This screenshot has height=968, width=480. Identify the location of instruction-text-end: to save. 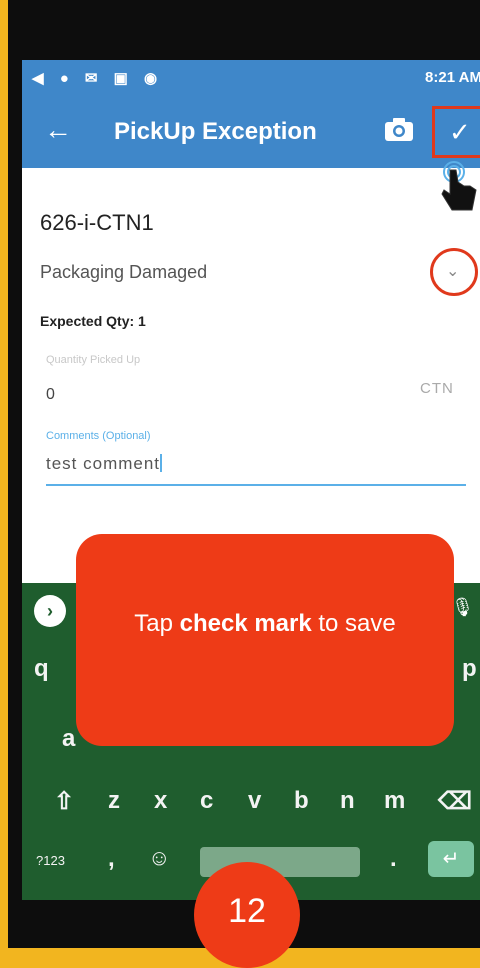
(353, 623).